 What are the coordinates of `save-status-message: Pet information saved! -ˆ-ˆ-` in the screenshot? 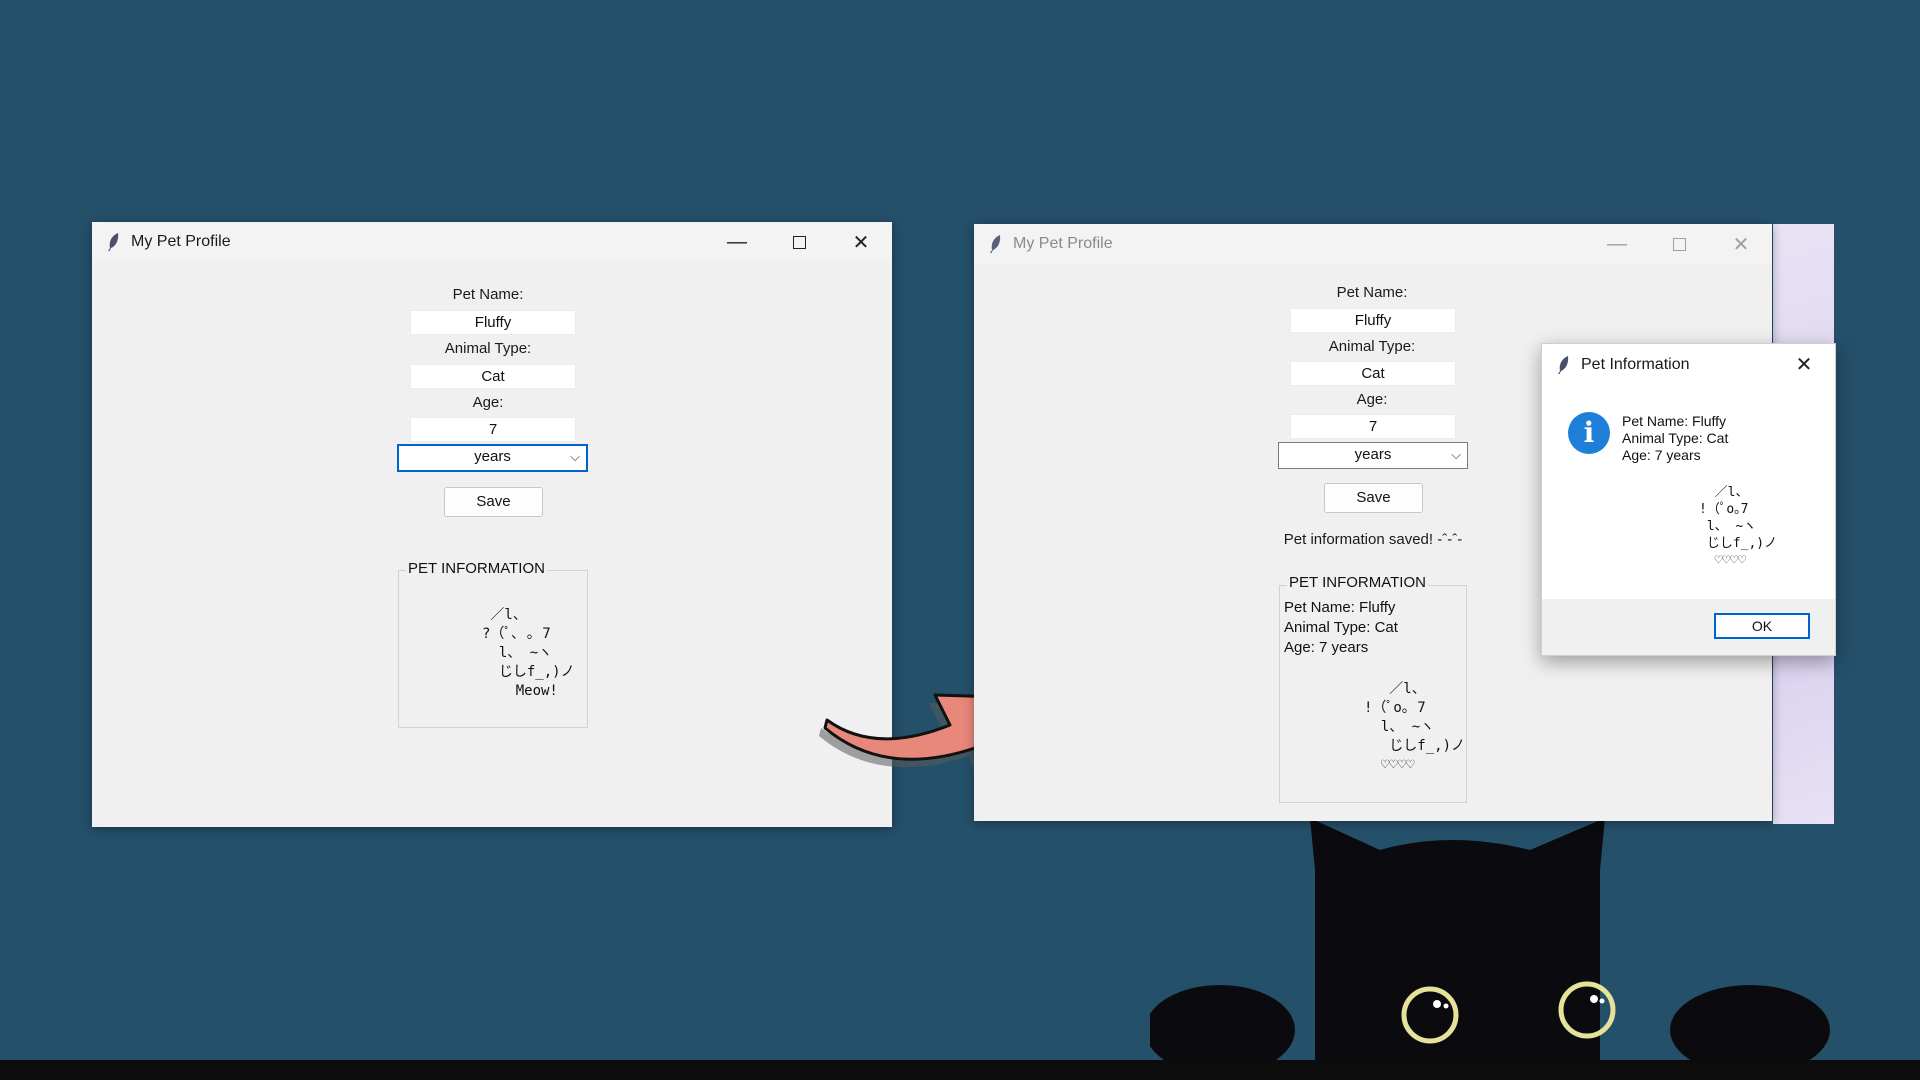 It's located at (1373, 539).